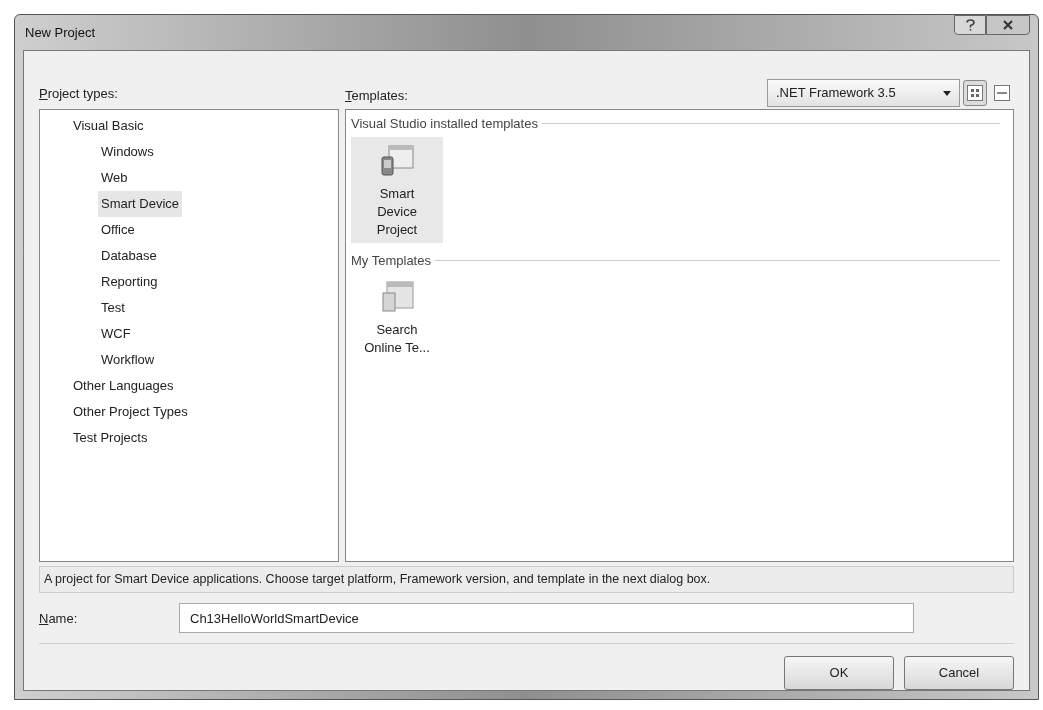  Describe the element at coordinates (127, 152) in the screenshot. I see `tree-item: Windows` at that location.